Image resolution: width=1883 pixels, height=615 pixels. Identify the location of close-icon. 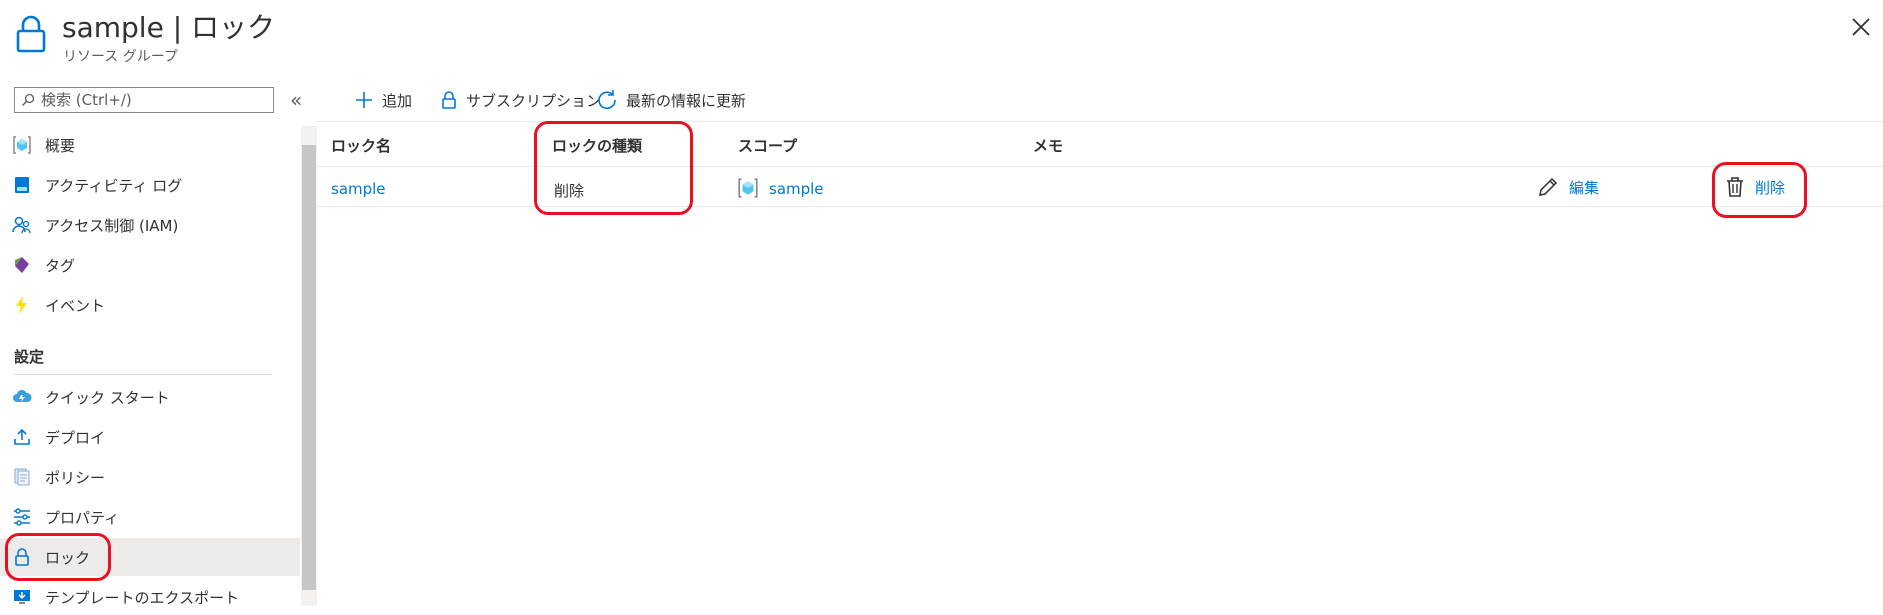
(1861, 27).